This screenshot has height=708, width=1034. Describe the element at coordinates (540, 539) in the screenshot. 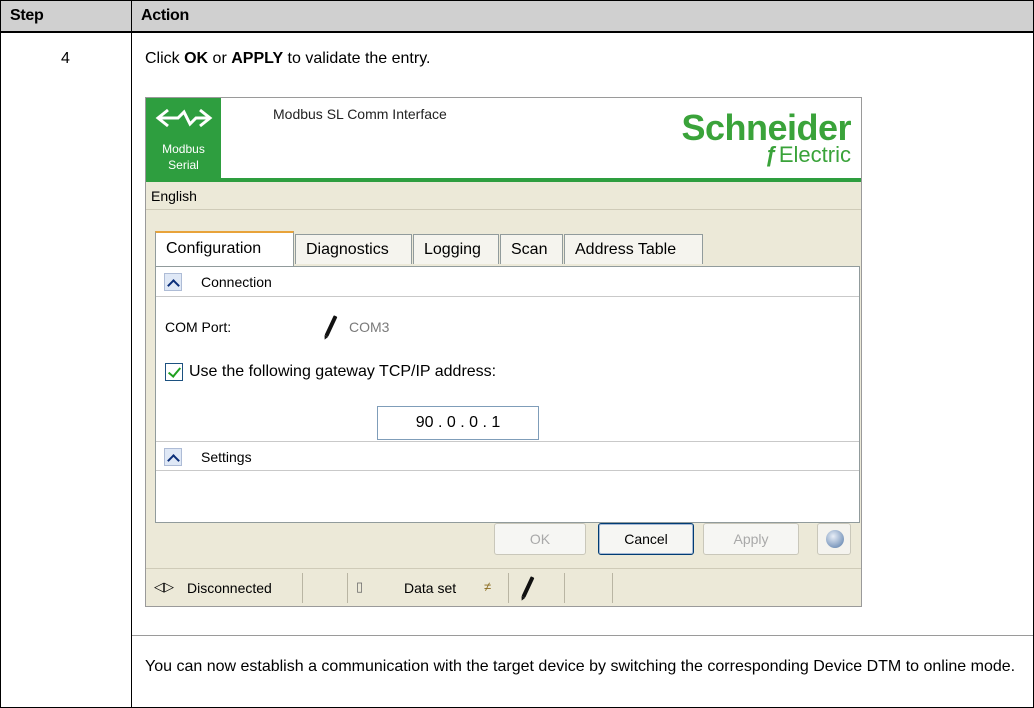

I see `ok-button: OK` at that location.